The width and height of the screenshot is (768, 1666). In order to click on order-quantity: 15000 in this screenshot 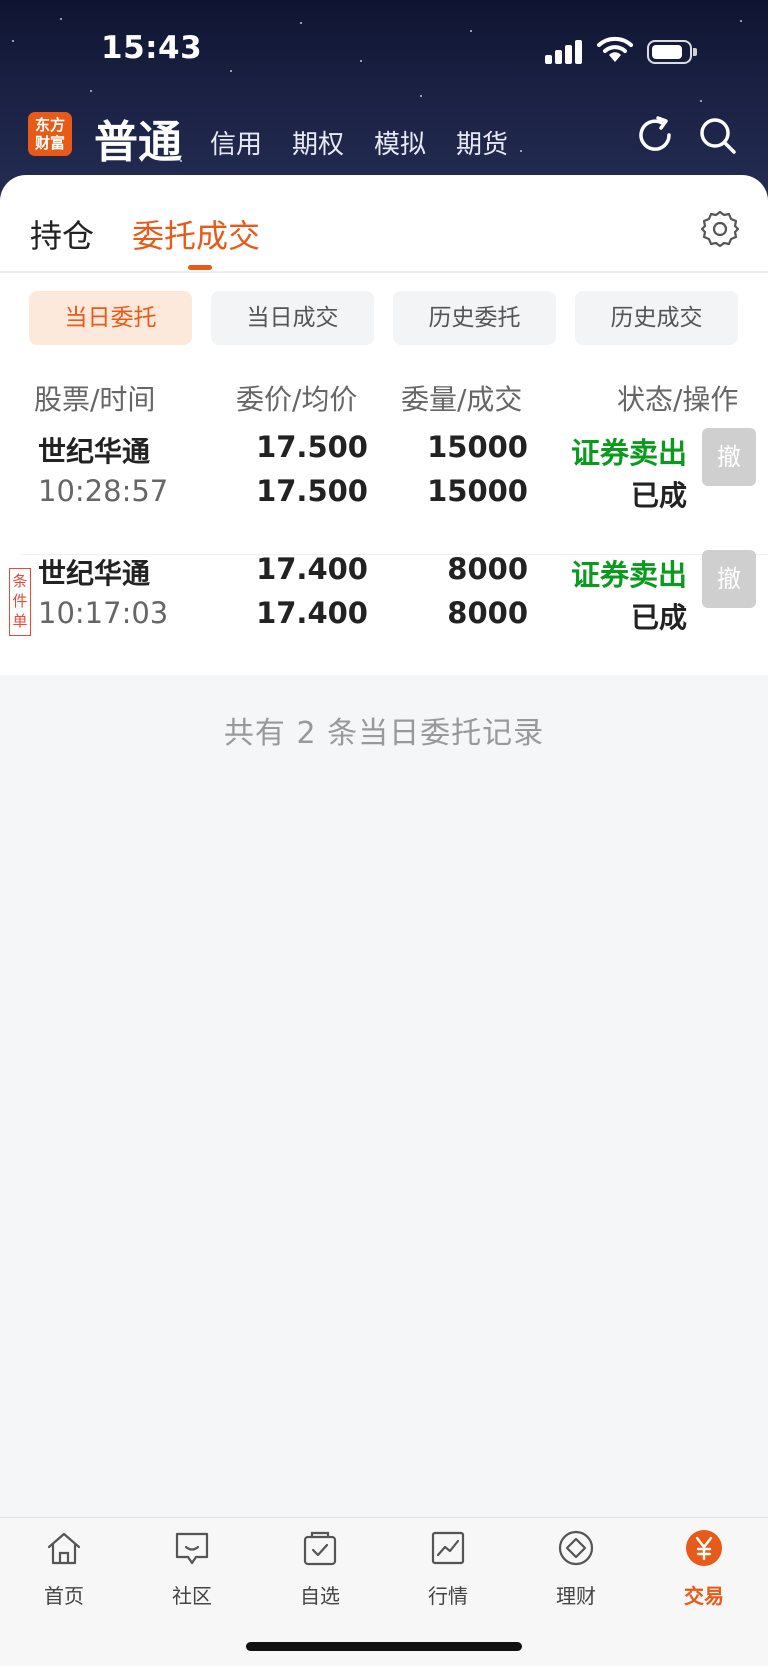, I will do `click(477, 447)`.